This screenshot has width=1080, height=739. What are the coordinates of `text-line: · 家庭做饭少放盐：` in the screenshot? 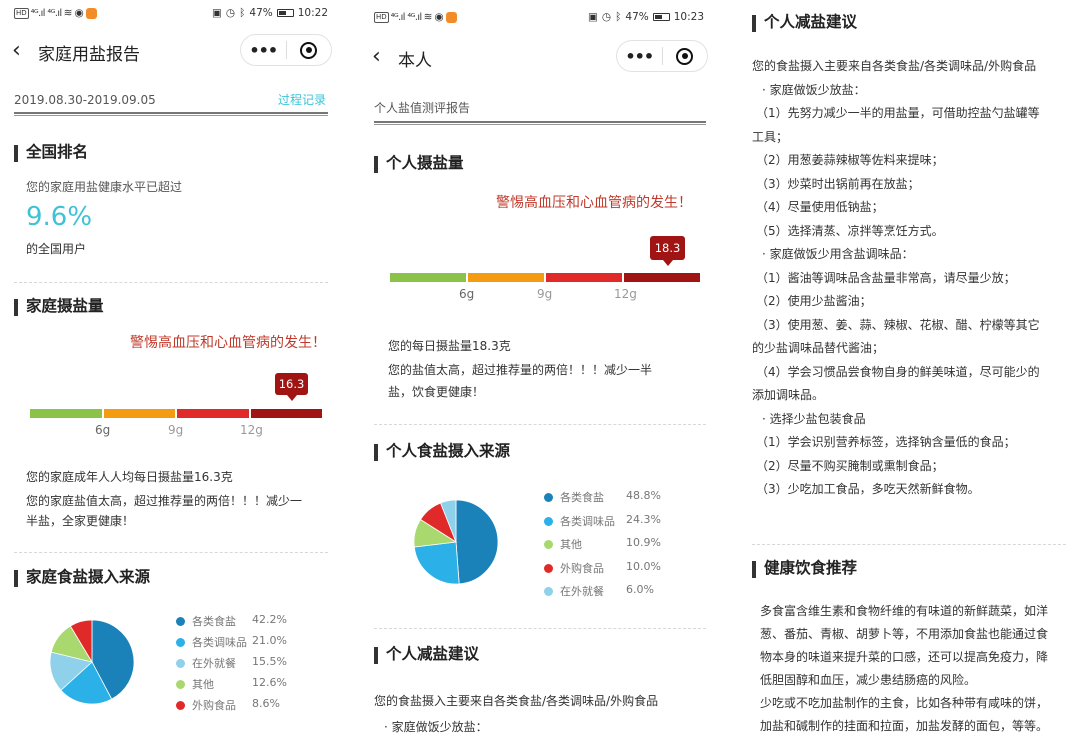 It's located at (814, 89).